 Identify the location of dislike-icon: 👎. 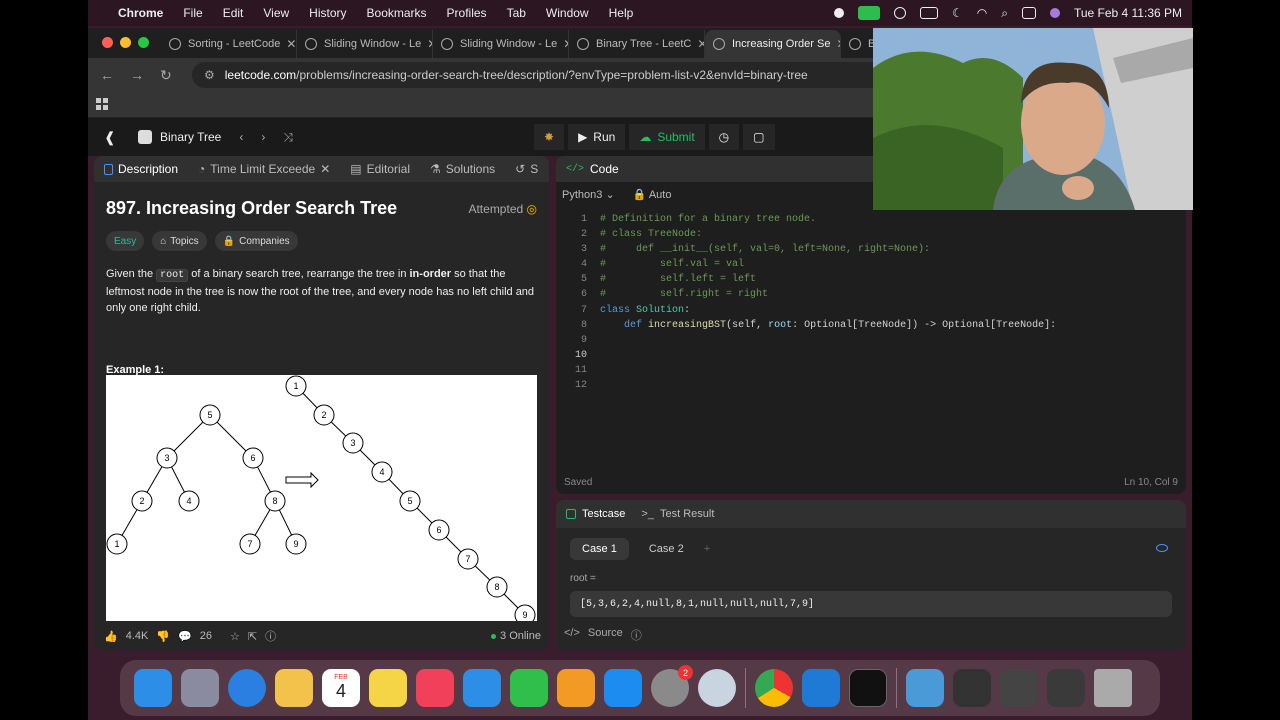
(163, 636).